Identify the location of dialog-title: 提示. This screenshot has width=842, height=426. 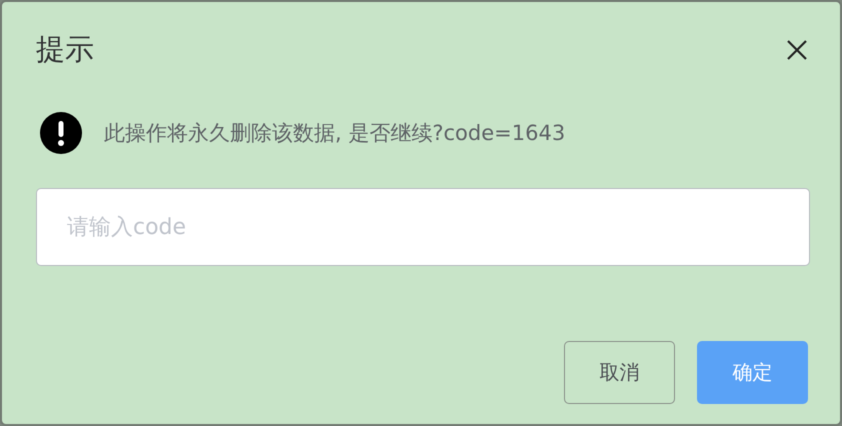
(65, 49).